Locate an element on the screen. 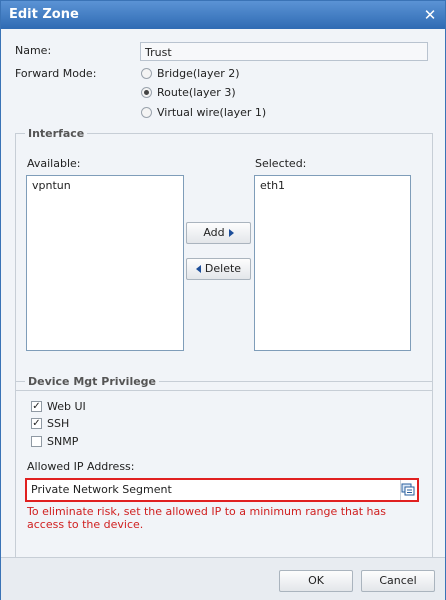  checkbox-label-snmp: SNMP is located at coordinates (63, 441).